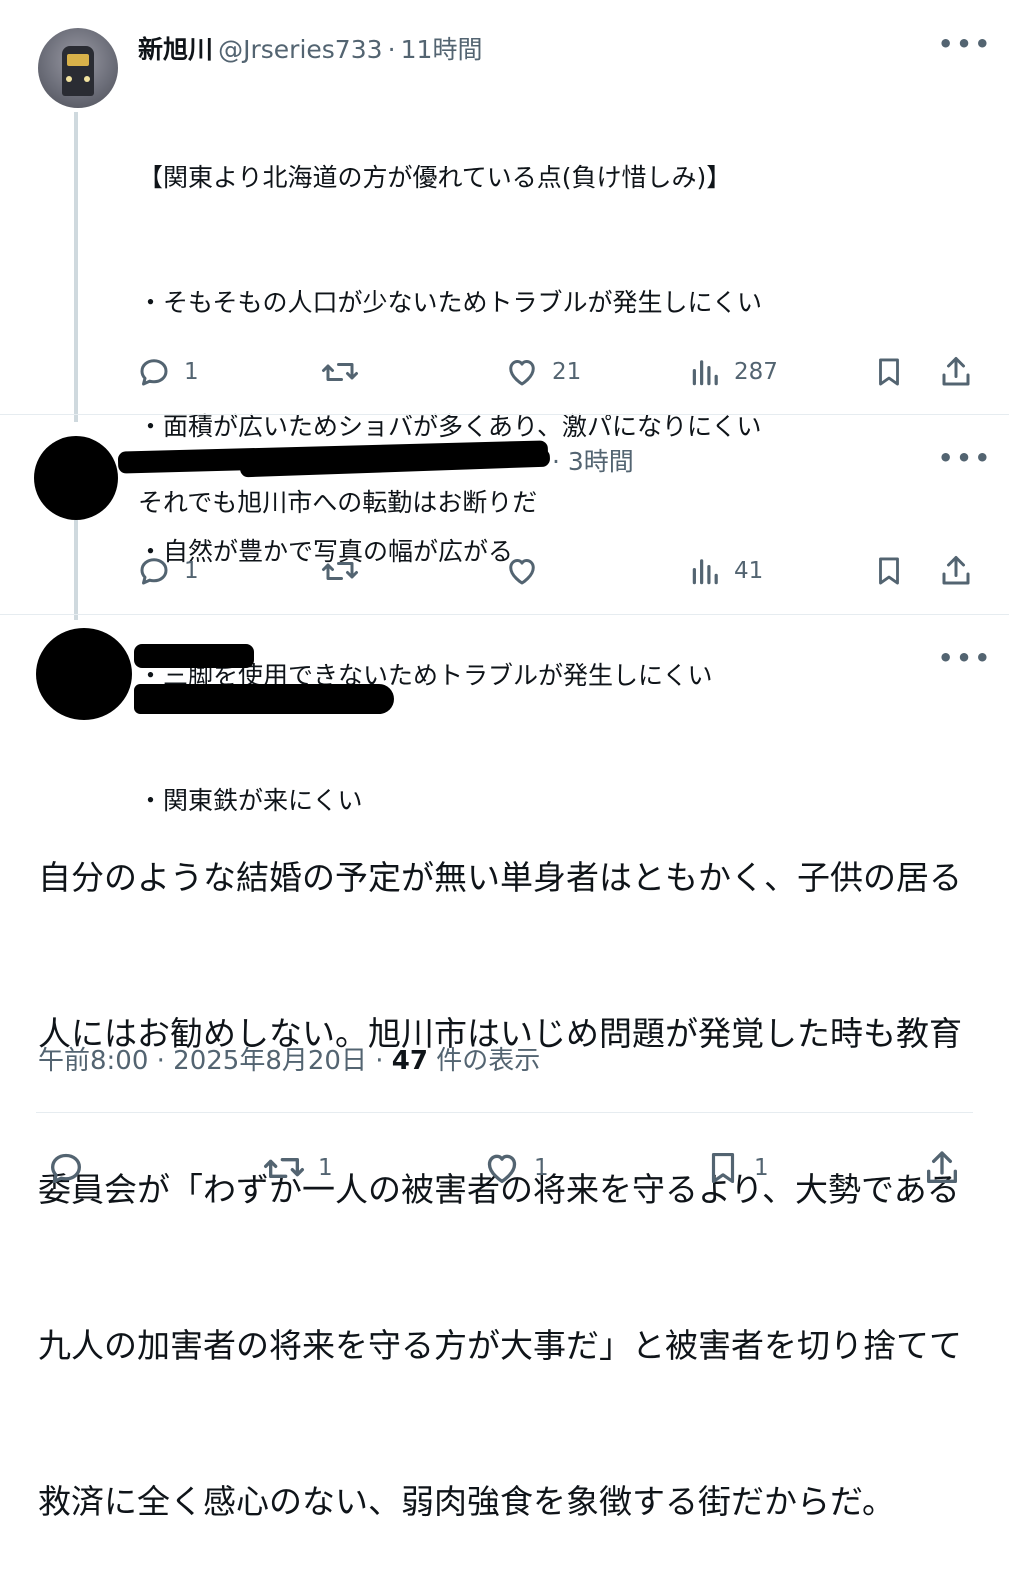 The width and height of the screenshot is (1009, 1580). Describe the element at coordinates (736, 1168) in the screenshot. I see `bookmark-button: 1` at that location.